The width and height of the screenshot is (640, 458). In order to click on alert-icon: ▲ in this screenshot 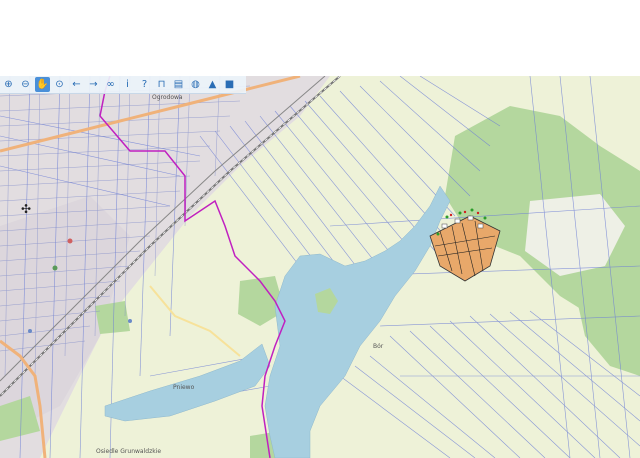, I will do `click(212, 84)`.